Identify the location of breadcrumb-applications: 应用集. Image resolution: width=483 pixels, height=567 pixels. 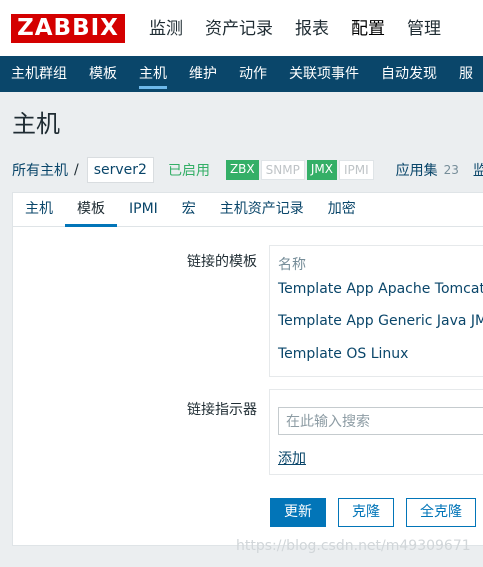
(417, 170).